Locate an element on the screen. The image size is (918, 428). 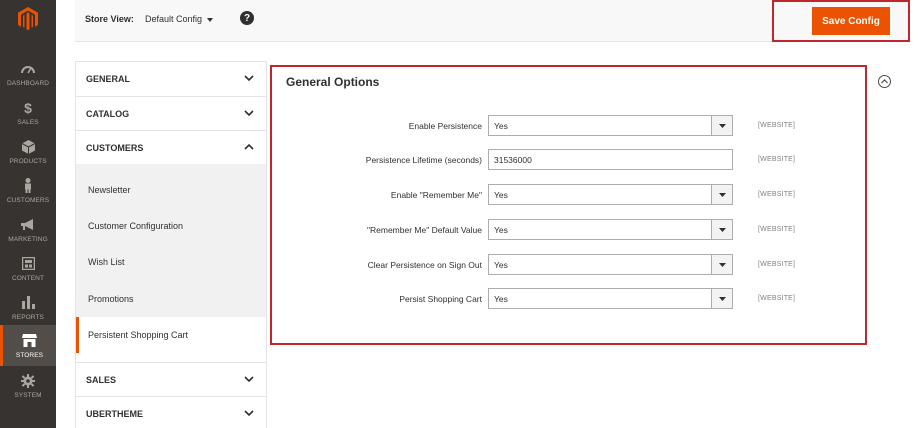
store-view-switcher: Default Config is located at coordinates (179, 19).